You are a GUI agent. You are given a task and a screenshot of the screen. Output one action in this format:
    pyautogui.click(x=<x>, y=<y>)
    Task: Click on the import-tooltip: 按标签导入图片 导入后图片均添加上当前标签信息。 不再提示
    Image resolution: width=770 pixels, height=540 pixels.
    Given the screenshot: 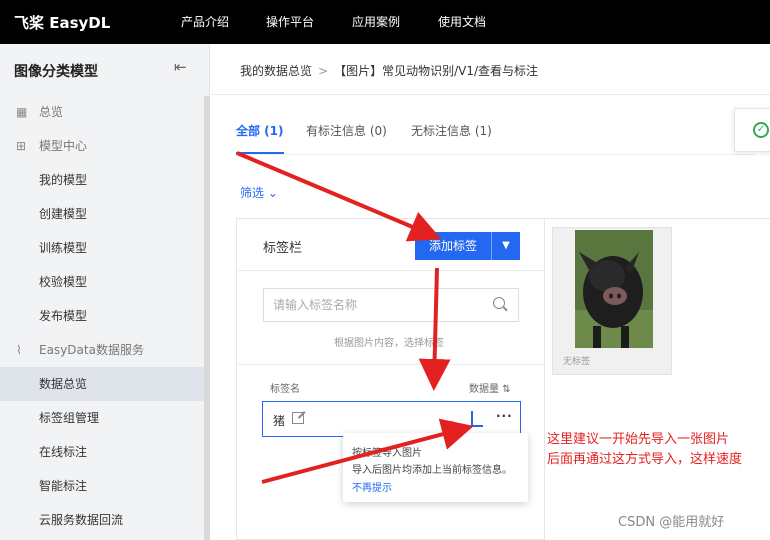 What is the action you would take?
    pyautogui.click(x=435, y=467)
    